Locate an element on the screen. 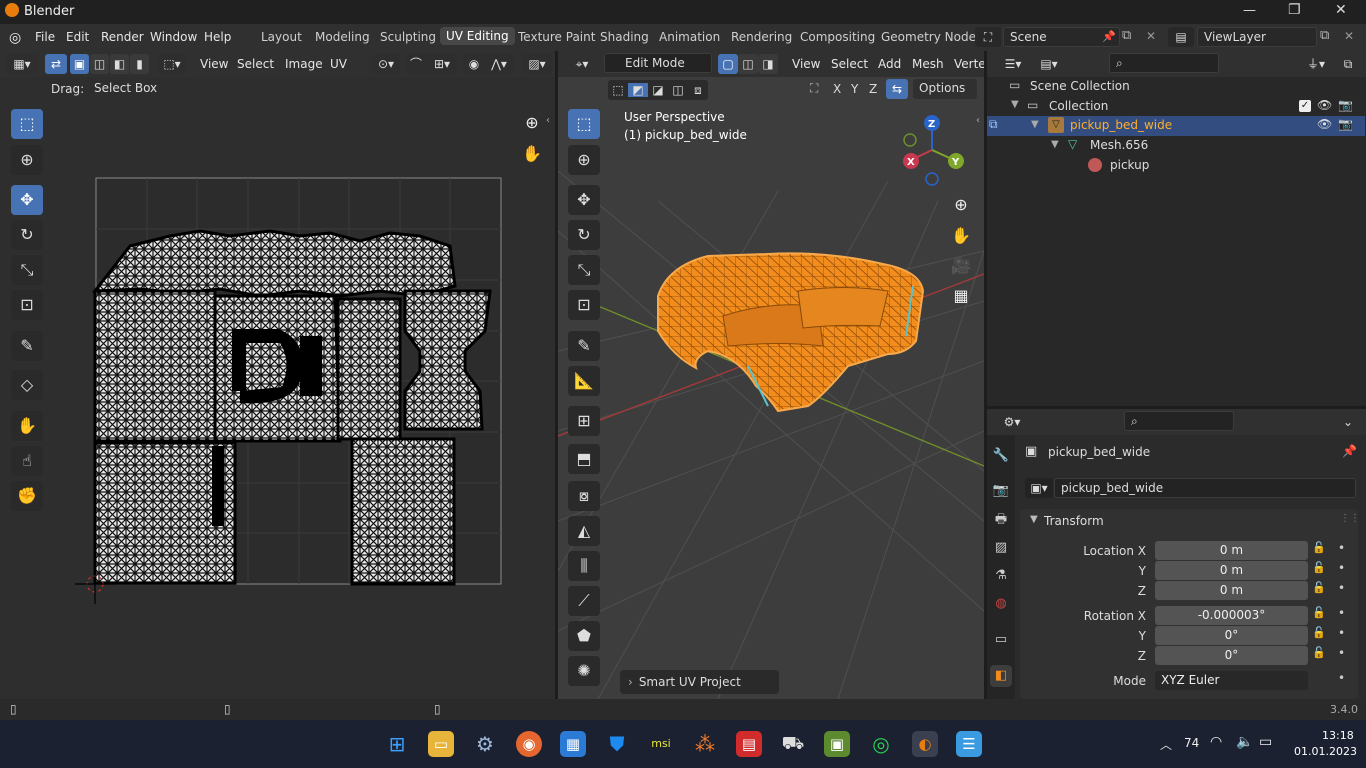  mirror-x-toggle: X is located at coordinates (837, 89).